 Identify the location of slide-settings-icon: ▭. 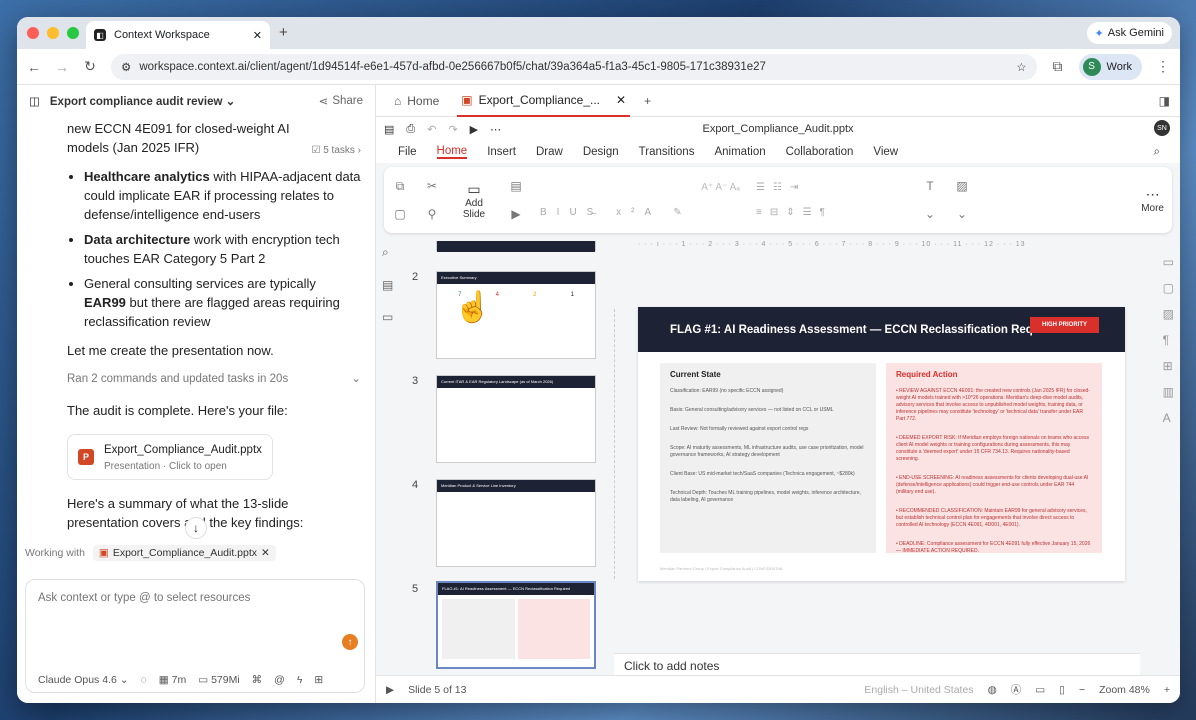
(1168, 262).